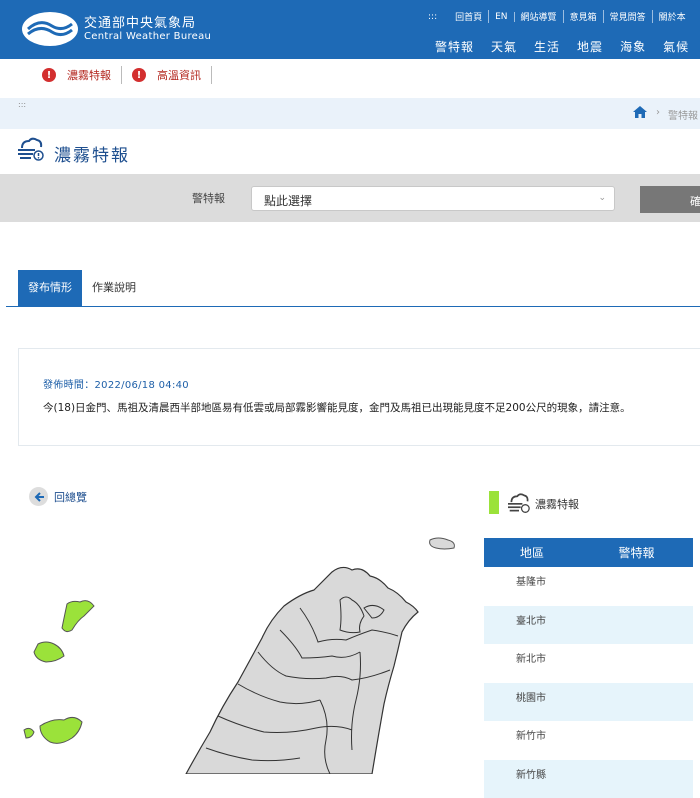 The height and width of the screenshot is (798, 700). I want to click on table-header: 地區 警特報, so click(588, 552).